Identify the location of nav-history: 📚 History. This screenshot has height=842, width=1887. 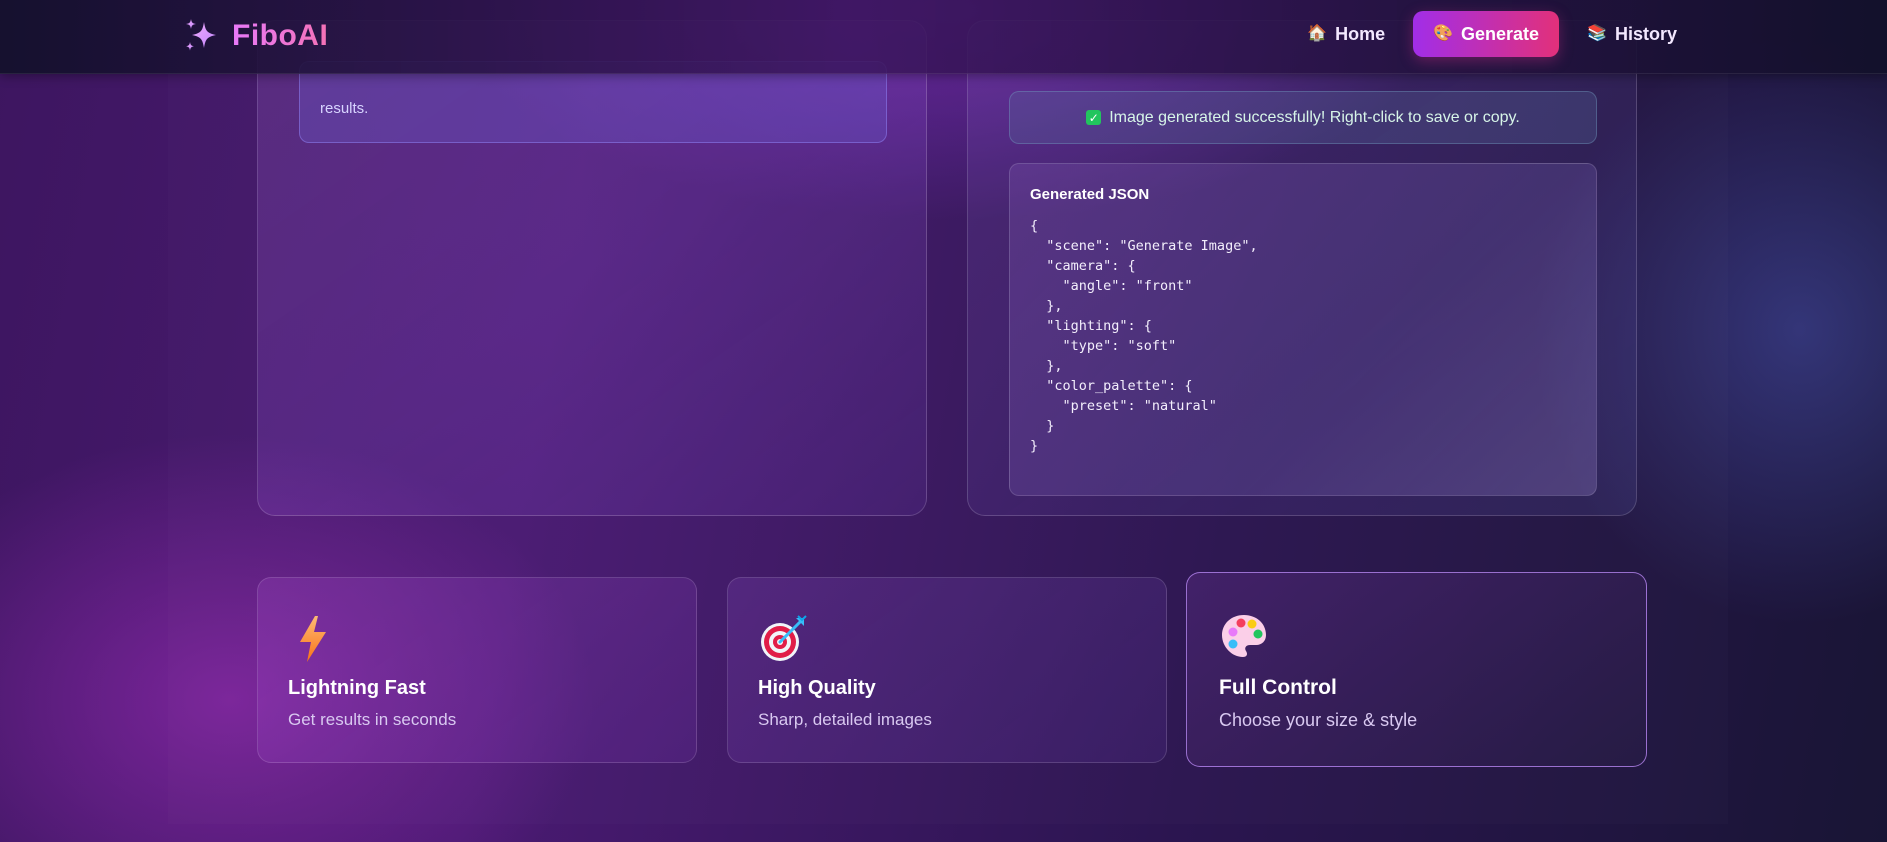
(1632, 34).